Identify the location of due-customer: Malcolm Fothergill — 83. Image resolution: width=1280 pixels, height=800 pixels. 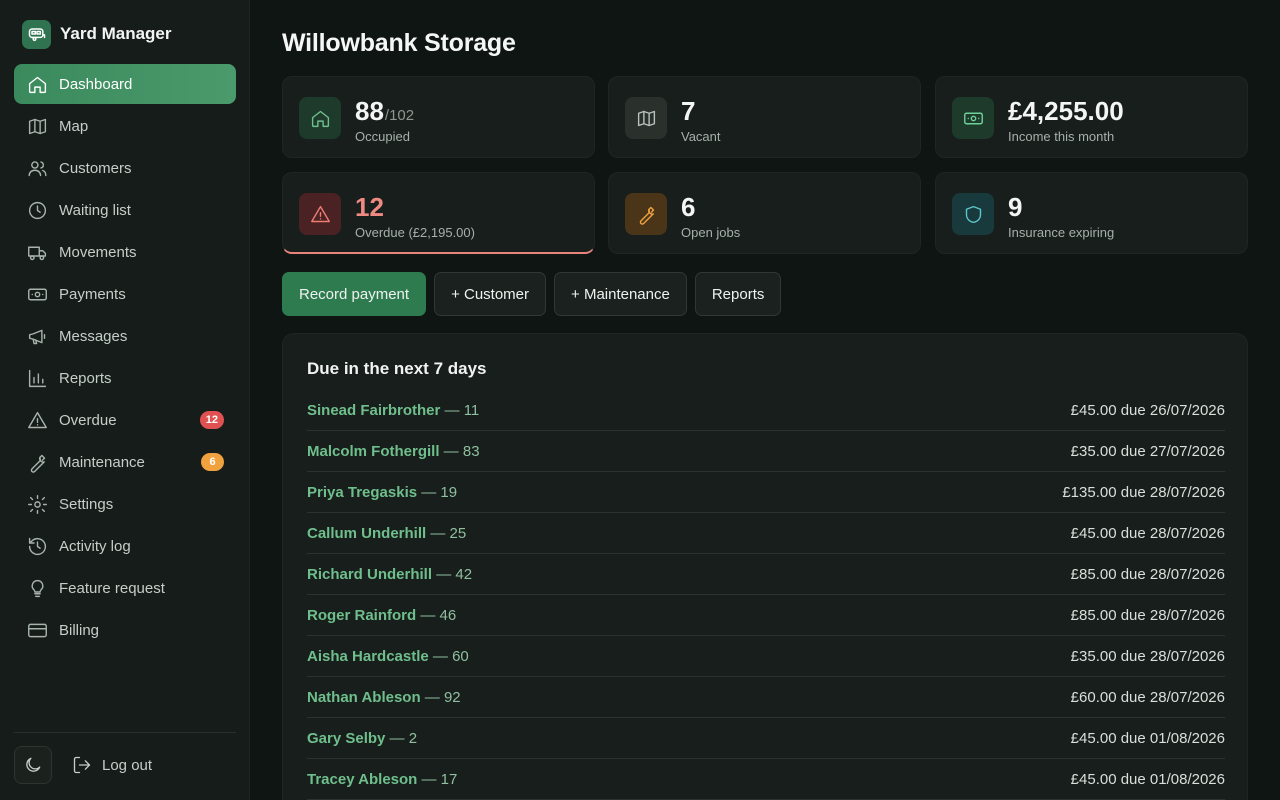
(393, 451).